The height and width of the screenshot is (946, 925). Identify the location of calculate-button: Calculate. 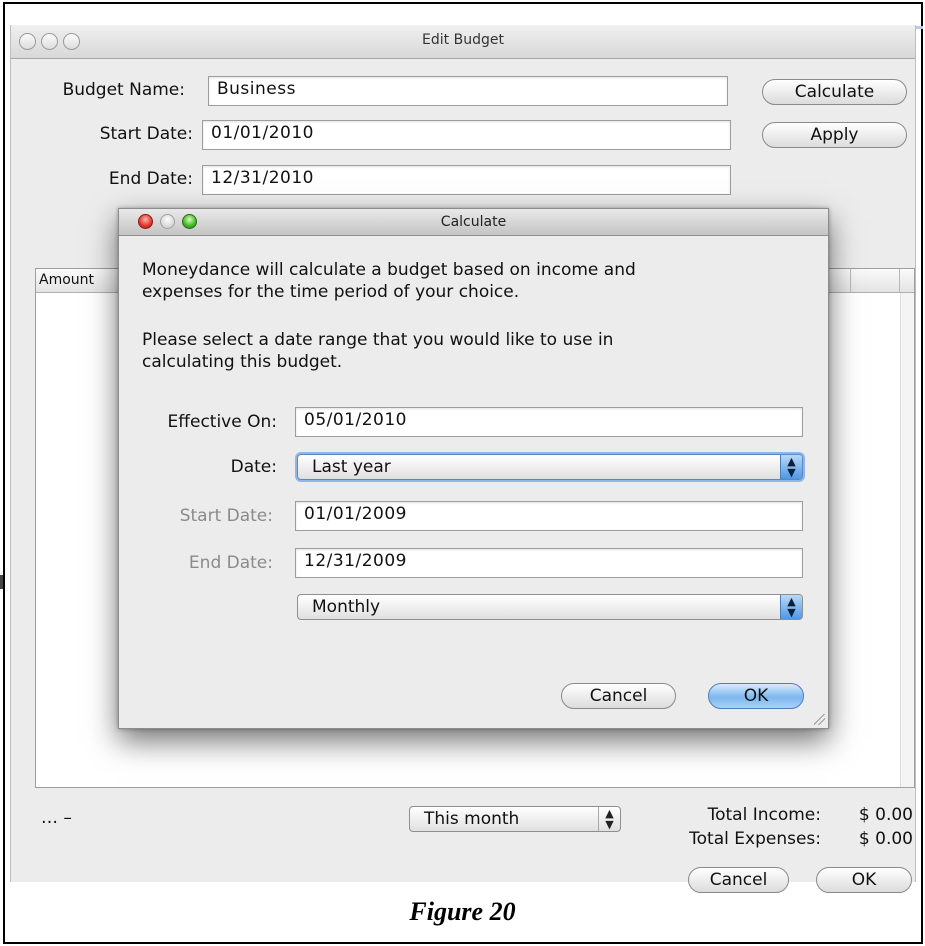
(834, 92).